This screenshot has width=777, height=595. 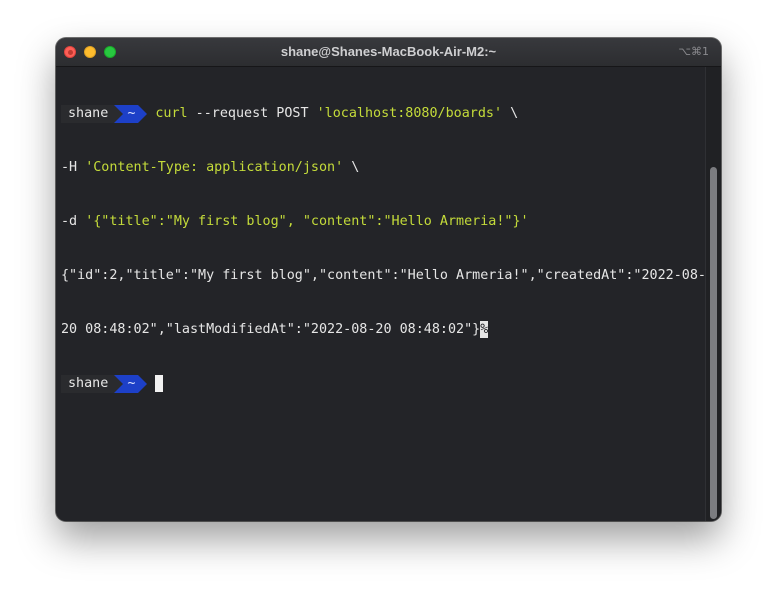 I want to click on text-cursor, so click(x=159, y=383).